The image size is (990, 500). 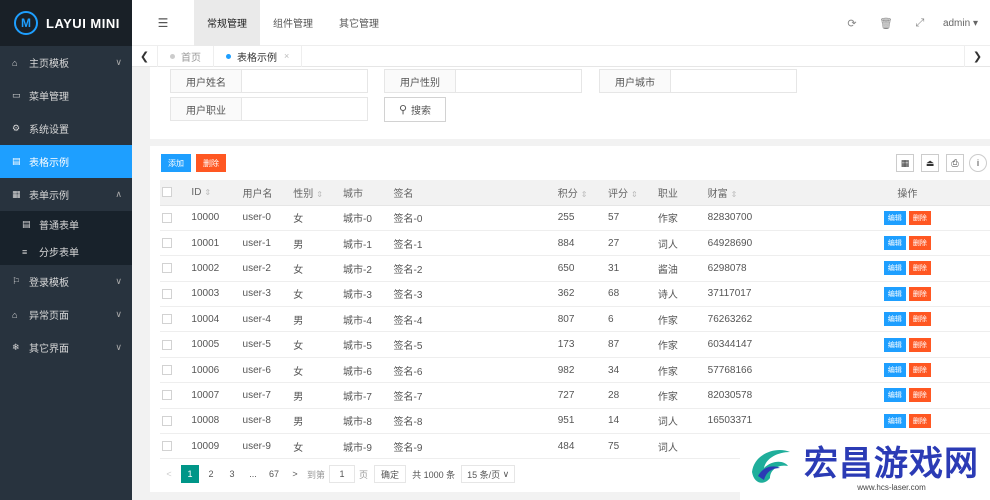 I want to click on tabs-scroll-left-icon: ❮, so click(x=145, y=56).